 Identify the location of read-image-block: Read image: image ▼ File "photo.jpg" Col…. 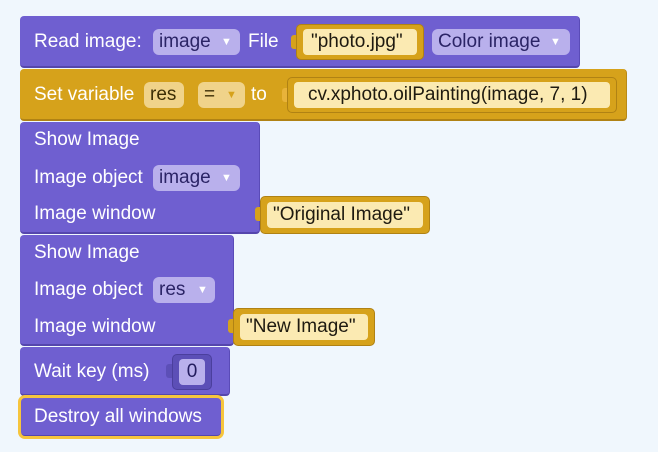
(300, 42).